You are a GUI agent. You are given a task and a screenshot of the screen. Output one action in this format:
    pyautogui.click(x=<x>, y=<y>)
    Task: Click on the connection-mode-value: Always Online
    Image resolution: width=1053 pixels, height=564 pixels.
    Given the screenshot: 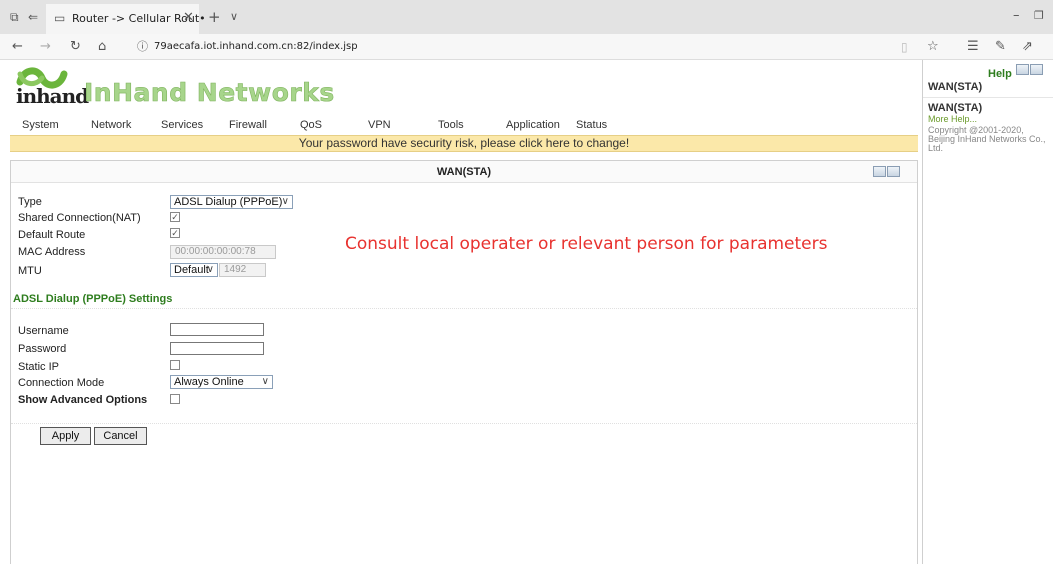 What is the action you would take?
    pyautogui.click(x=209, y=382)
    